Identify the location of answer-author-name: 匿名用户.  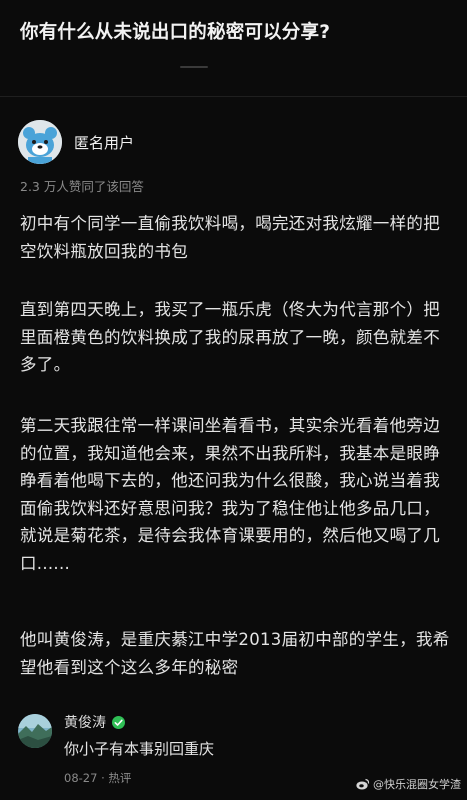
(104, 142).